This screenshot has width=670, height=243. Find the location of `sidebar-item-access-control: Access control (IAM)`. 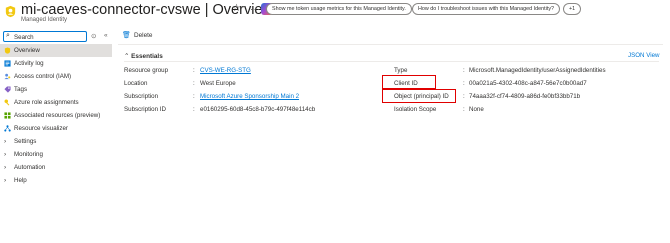

sidebar-item-access-control: Access control (IAM) is located at coordinates (56, 76).